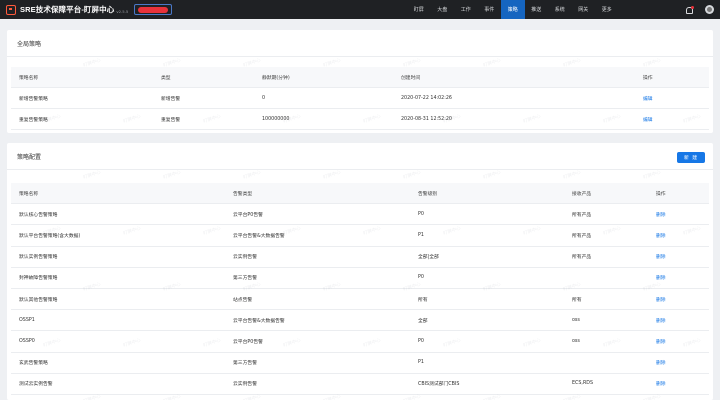  I want to click on table-row: OSSP0 云平台P0告警 P0 oss 删除, so click(360, 342).